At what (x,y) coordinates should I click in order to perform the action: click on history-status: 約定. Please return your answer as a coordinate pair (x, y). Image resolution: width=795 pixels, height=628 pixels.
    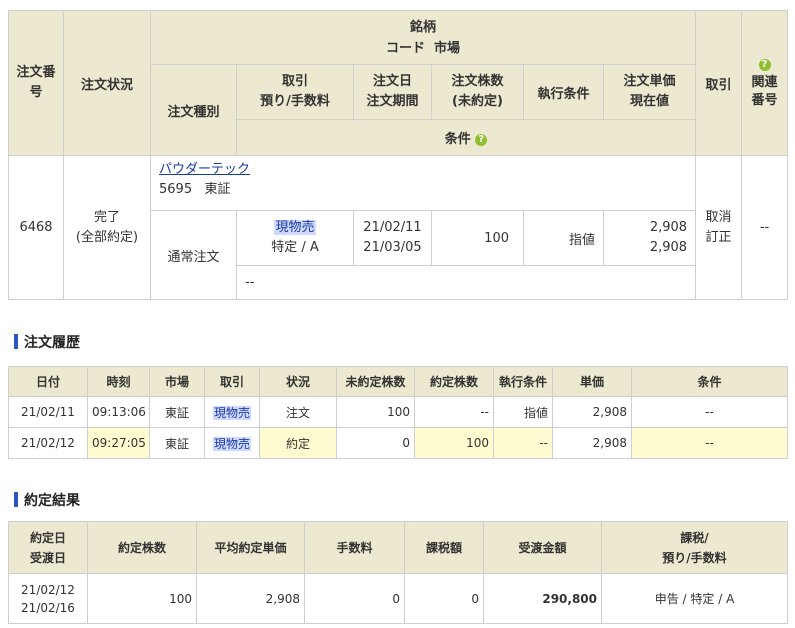
    Looking at the image, I should click on (298, 443).